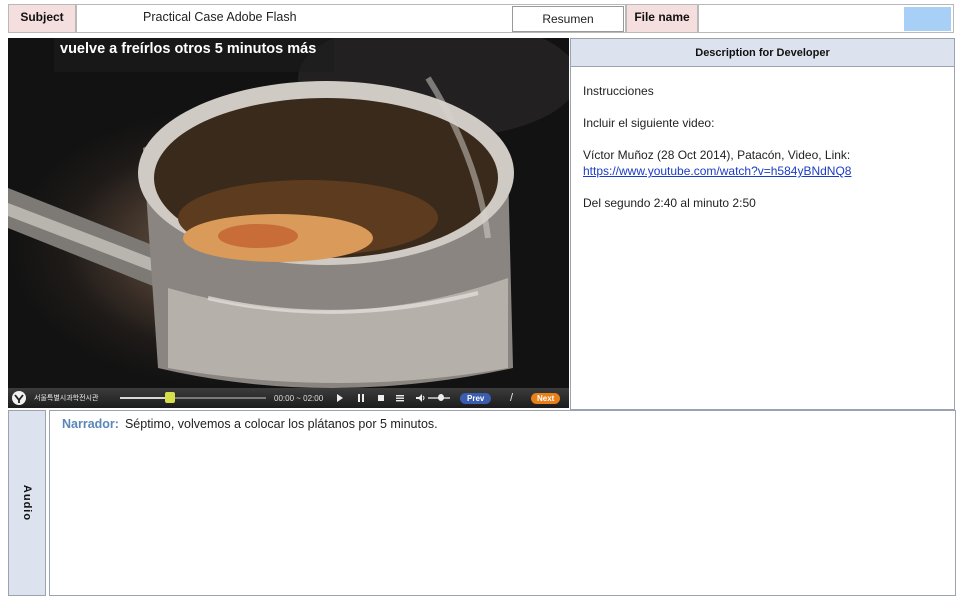 The height and width of the screenshot is (600, 960). I want to click on next-button: Next, so click(546, 398).